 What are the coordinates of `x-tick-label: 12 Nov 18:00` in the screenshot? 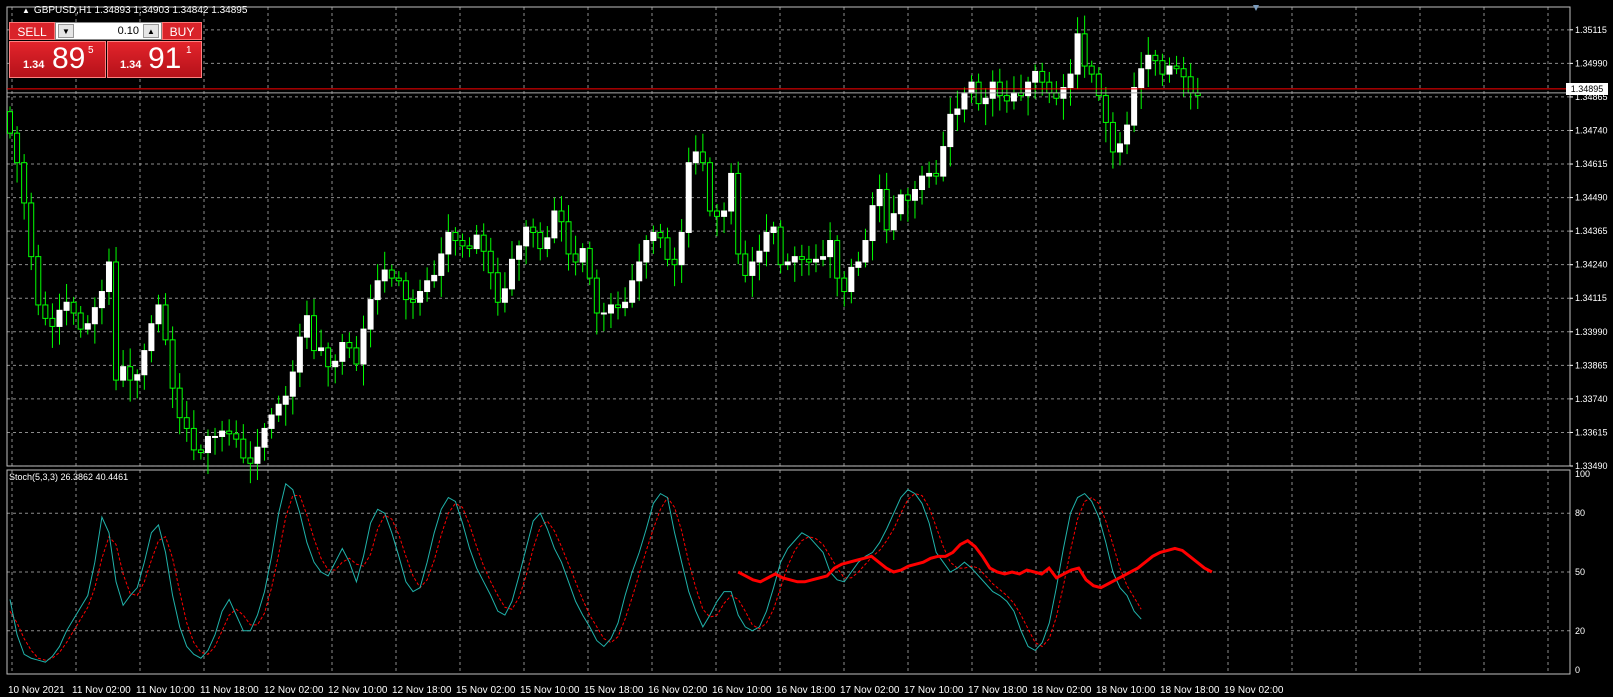 It's located at (422, 690).